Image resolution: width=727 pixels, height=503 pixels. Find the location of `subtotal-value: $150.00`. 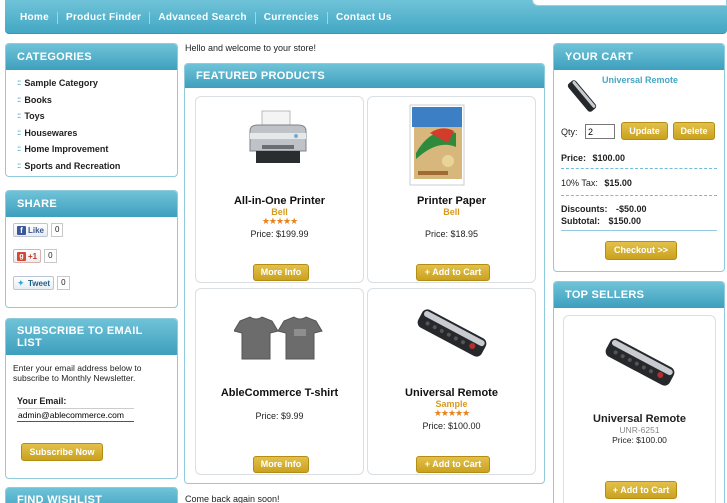

subtotal-value: $150.00 is located at coordinates (625, 221).